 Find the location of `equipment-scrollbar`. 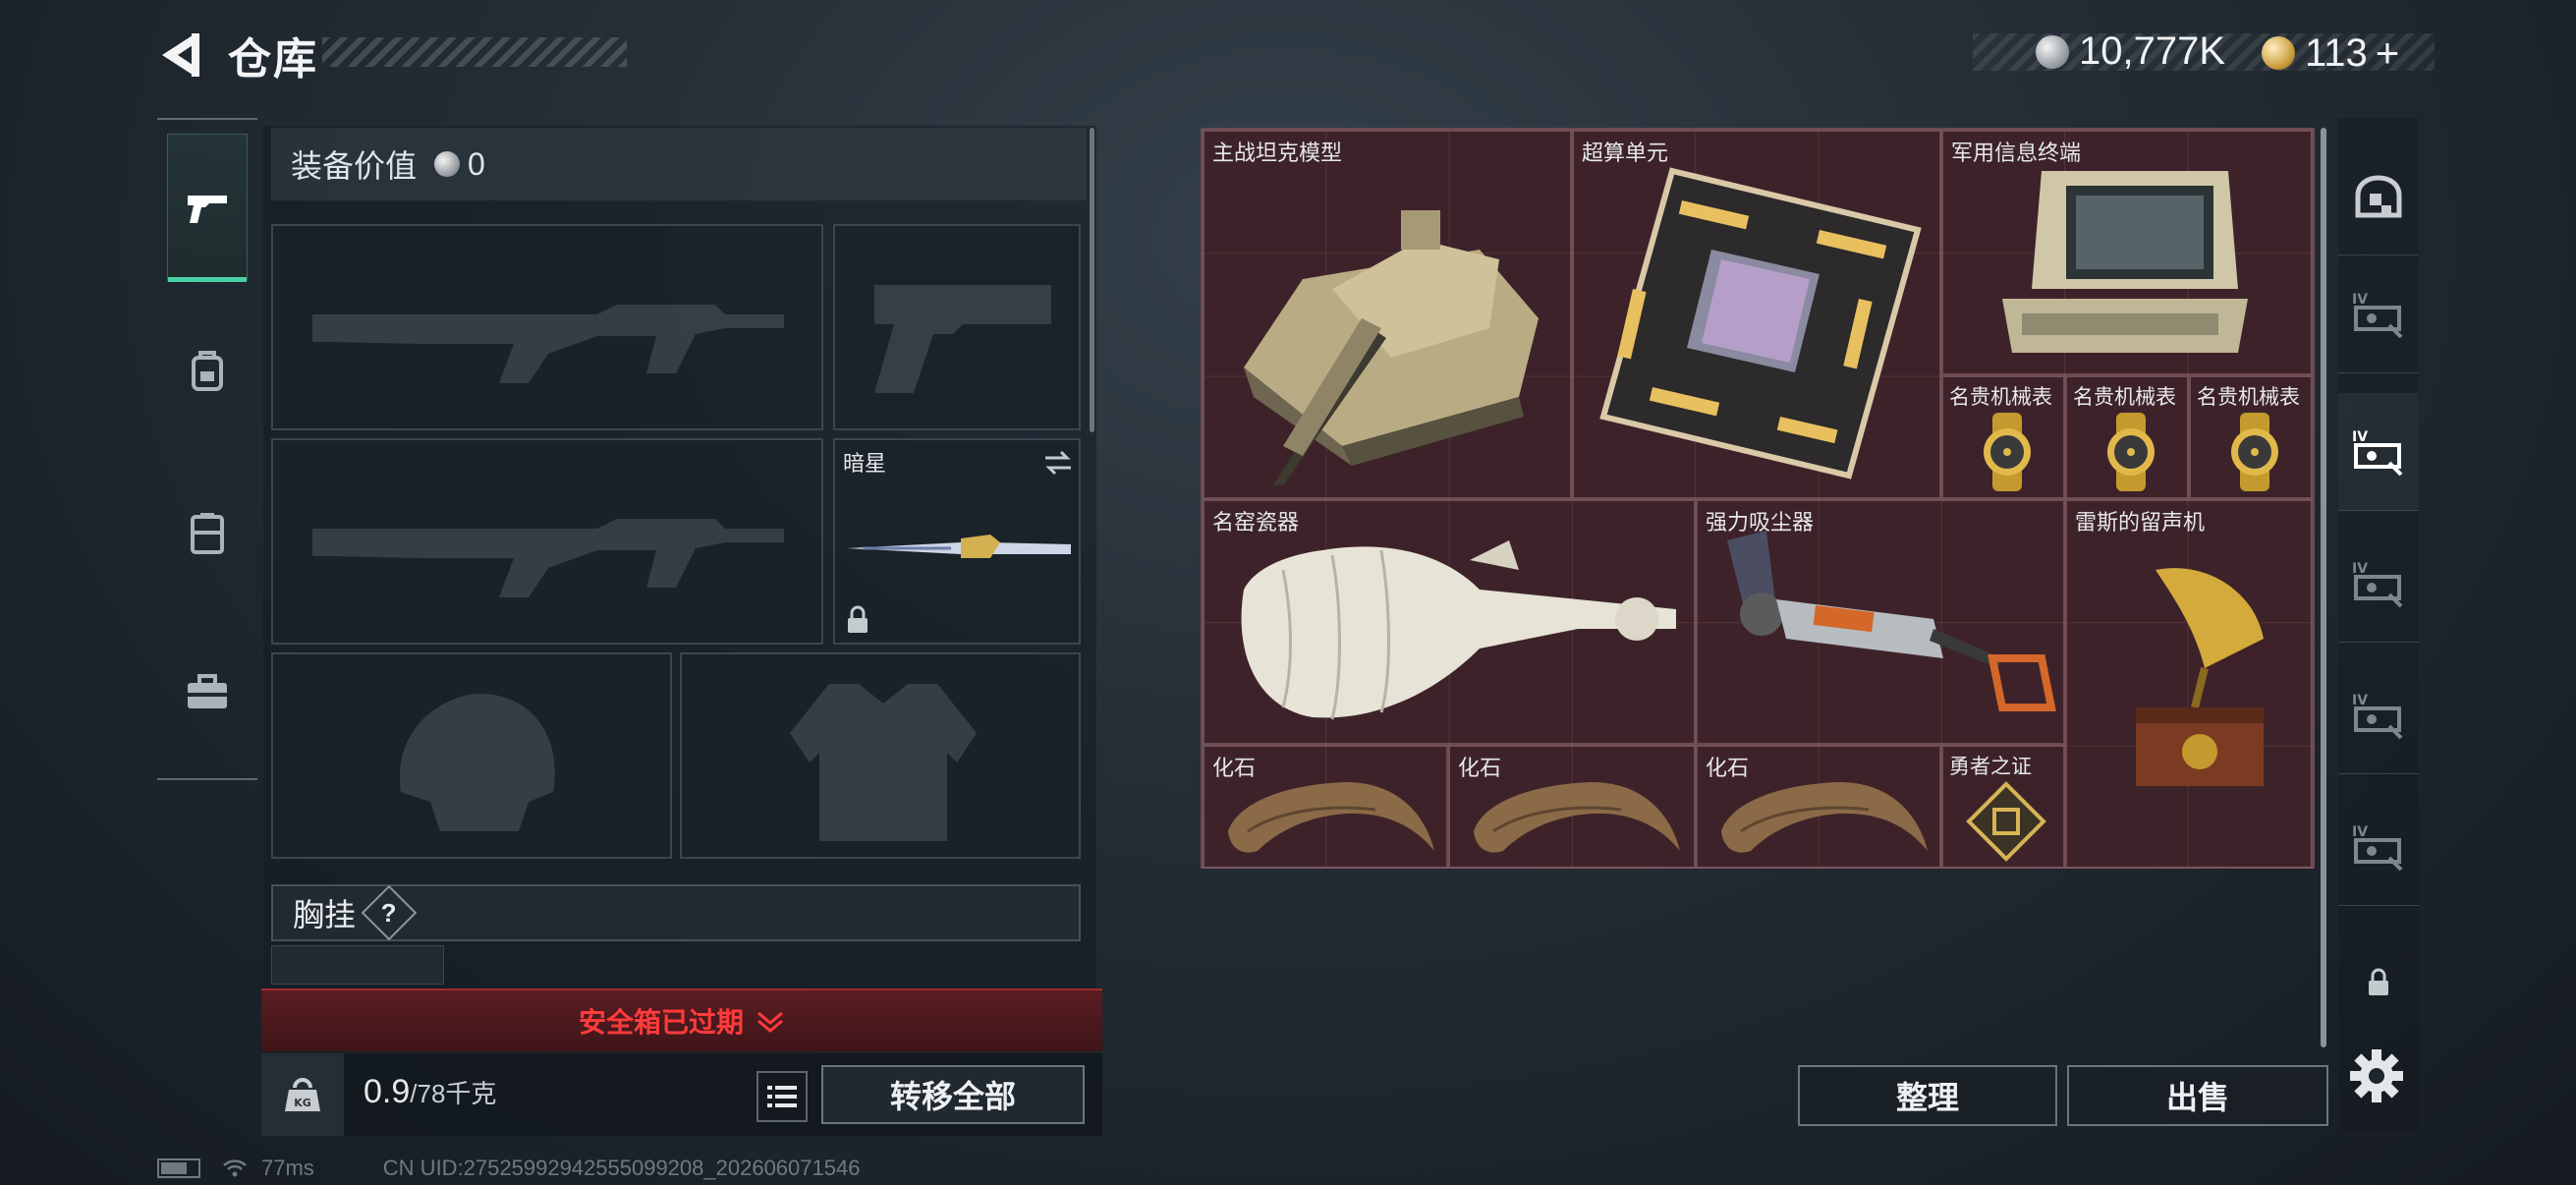

equipment-scrollbar is located at coordinates (1092, 280).